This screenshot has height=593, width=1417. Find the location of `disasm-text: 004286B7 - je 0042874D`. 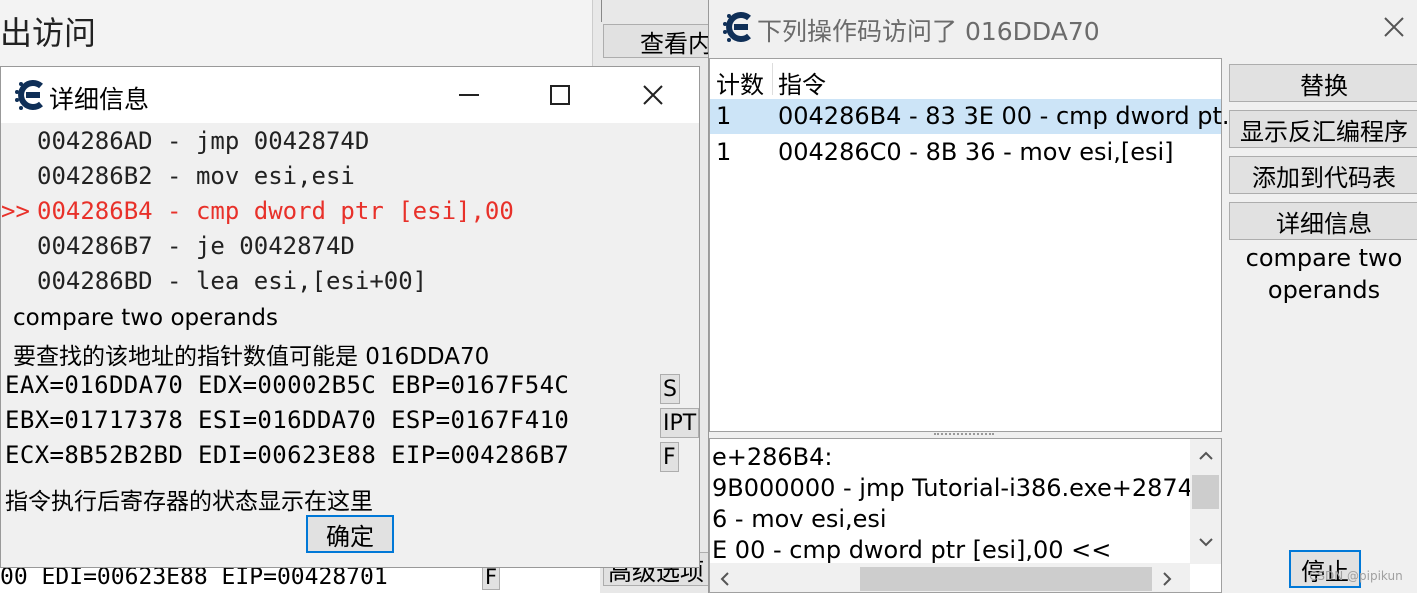

disasm-text: 004286B7 - je 0042874D is located at coordinates (196, 246).